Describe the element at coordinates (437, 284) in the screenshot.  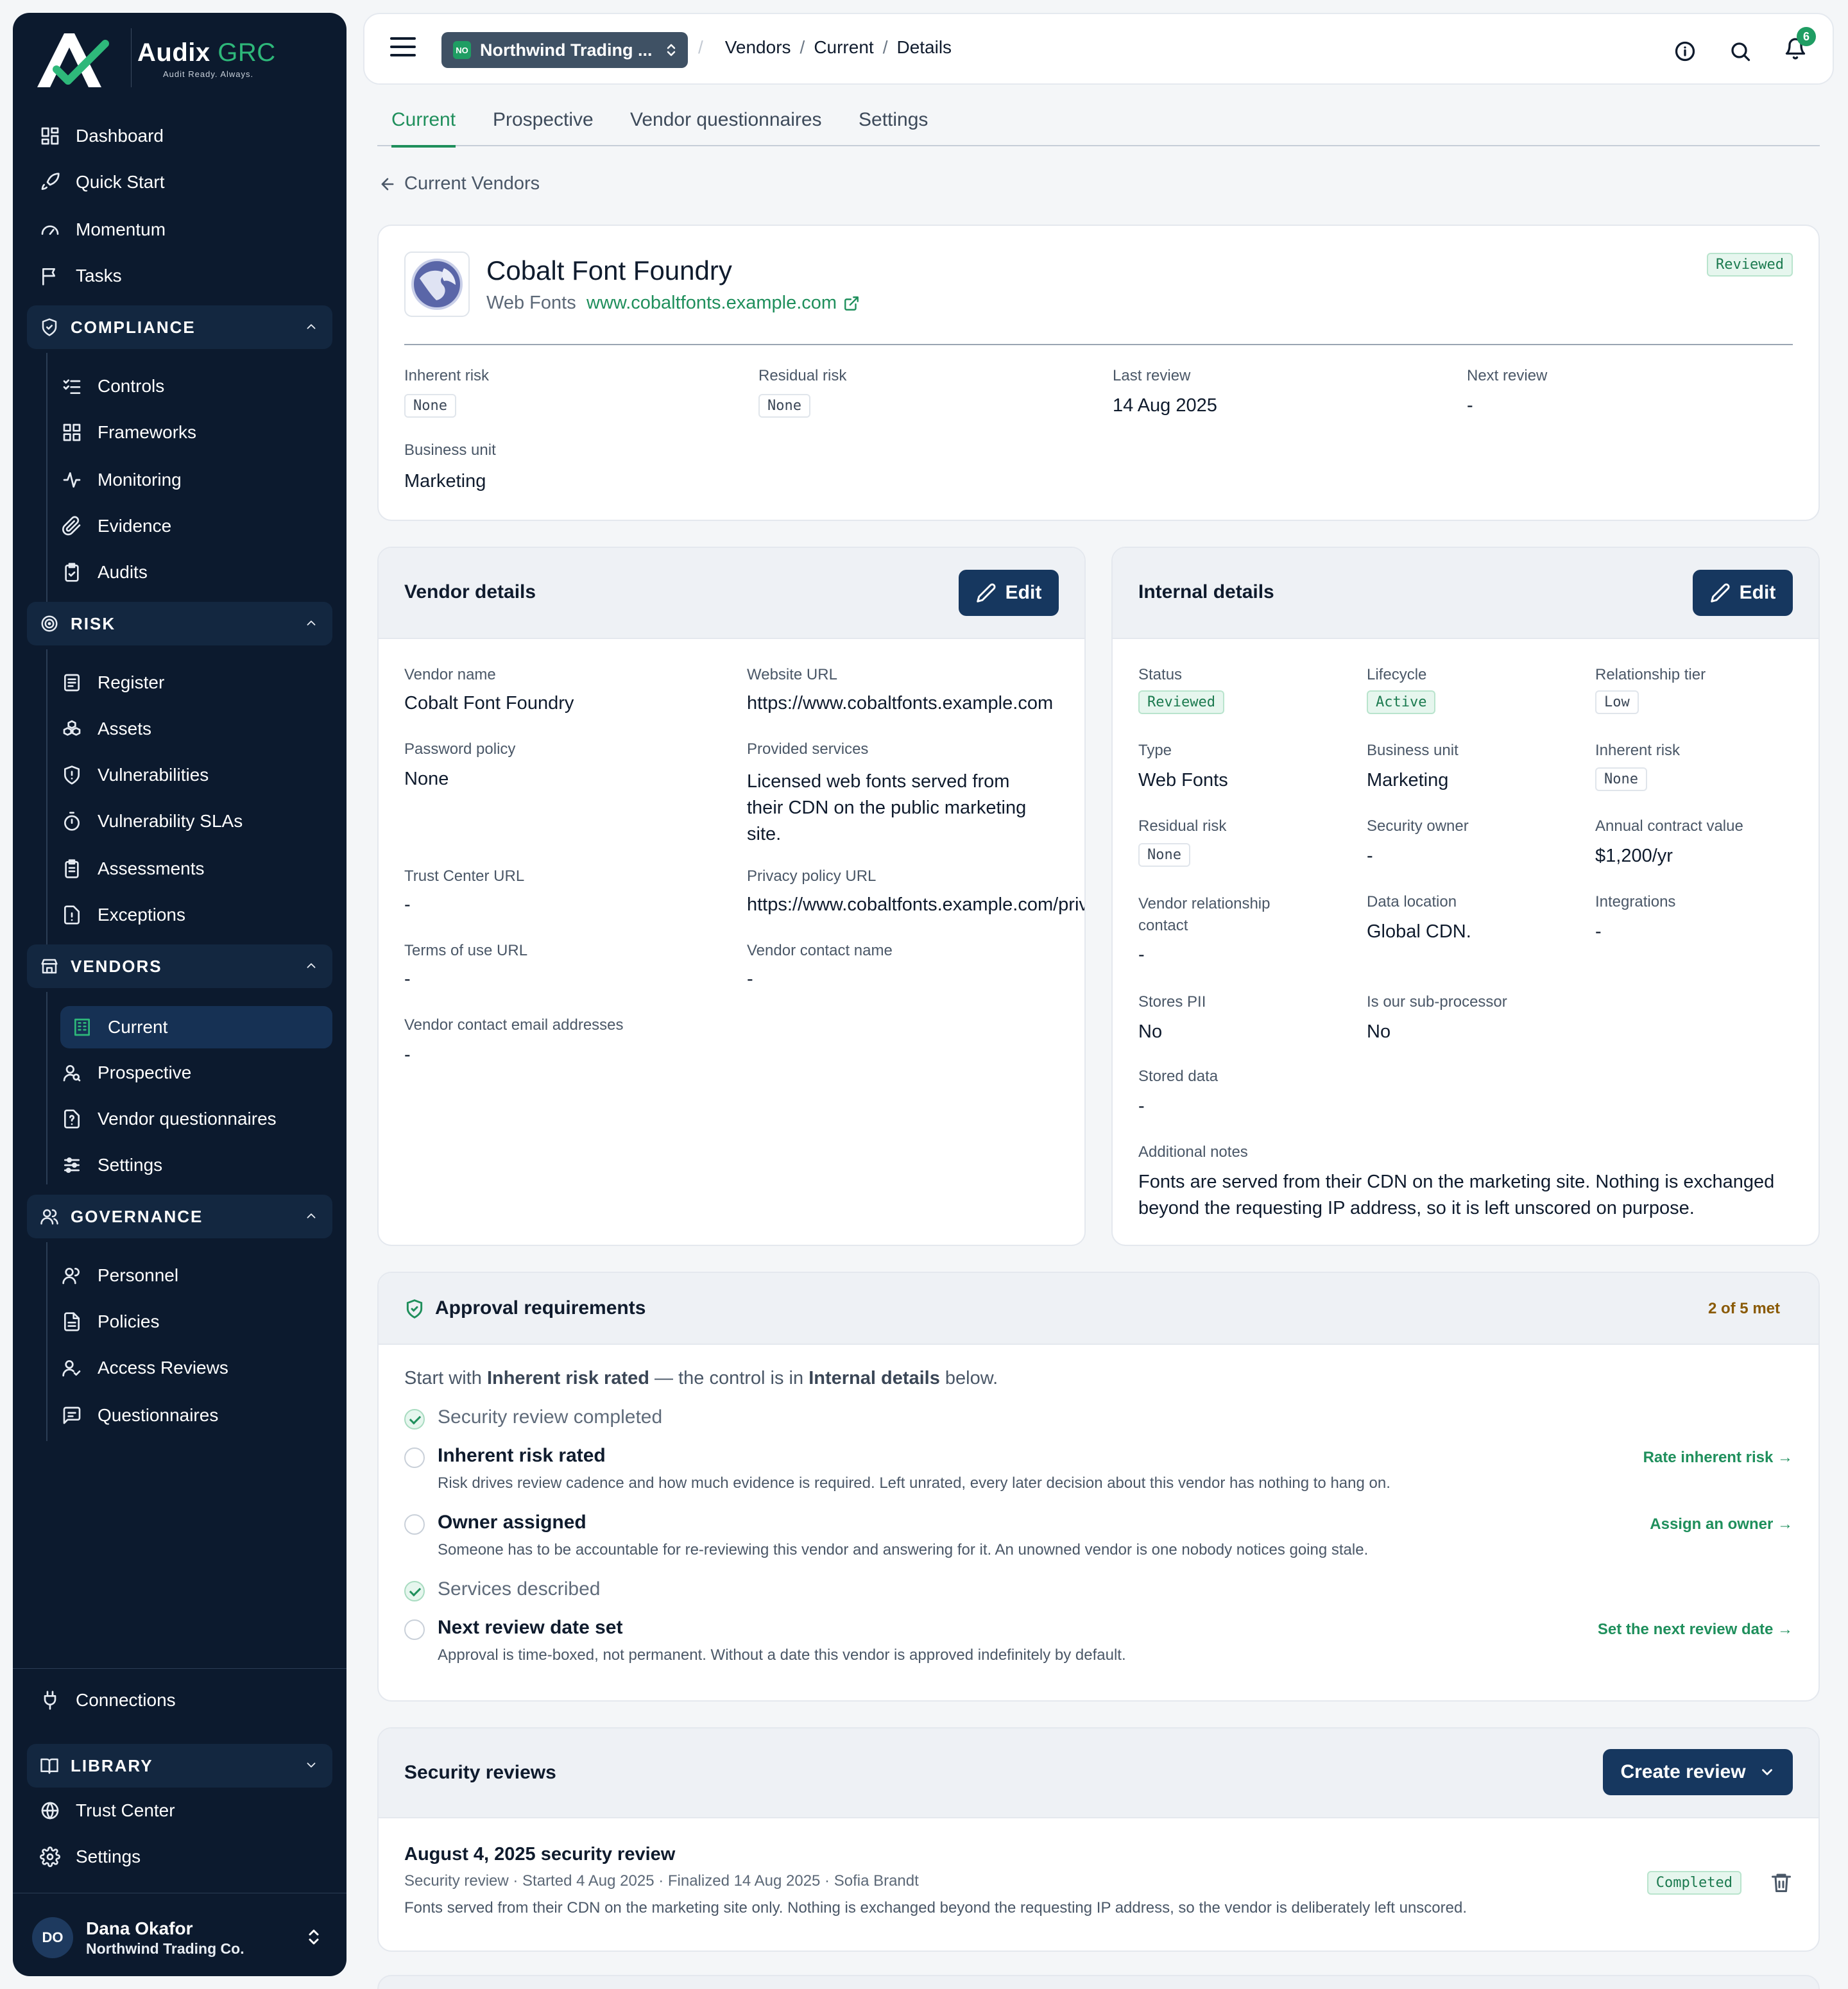
I see `globe-icon` at that location.